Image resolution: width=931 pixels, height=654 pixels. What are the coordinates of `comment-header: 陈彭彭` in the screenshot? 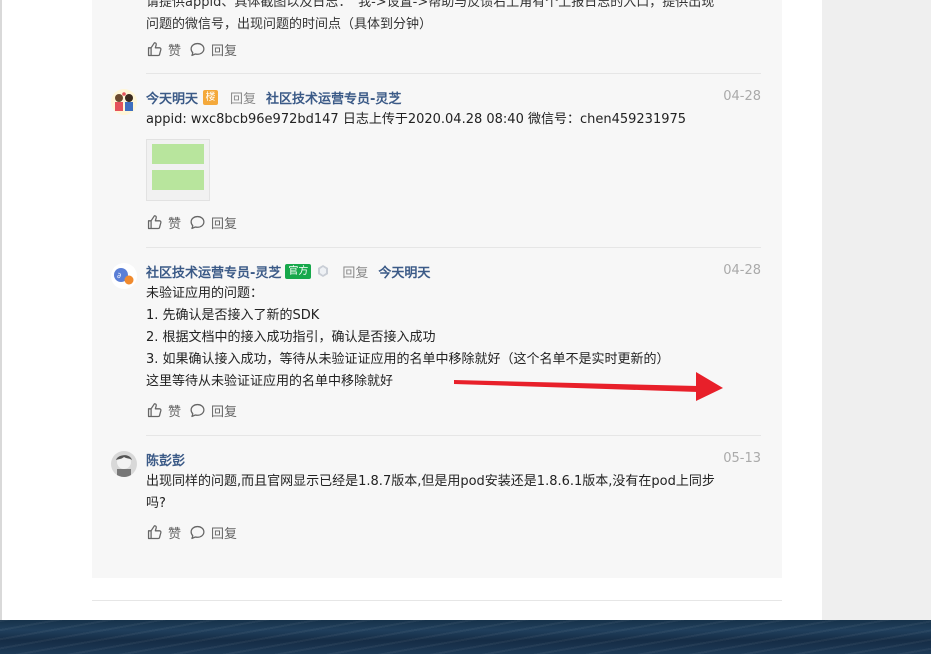 It's located at (165, 459).